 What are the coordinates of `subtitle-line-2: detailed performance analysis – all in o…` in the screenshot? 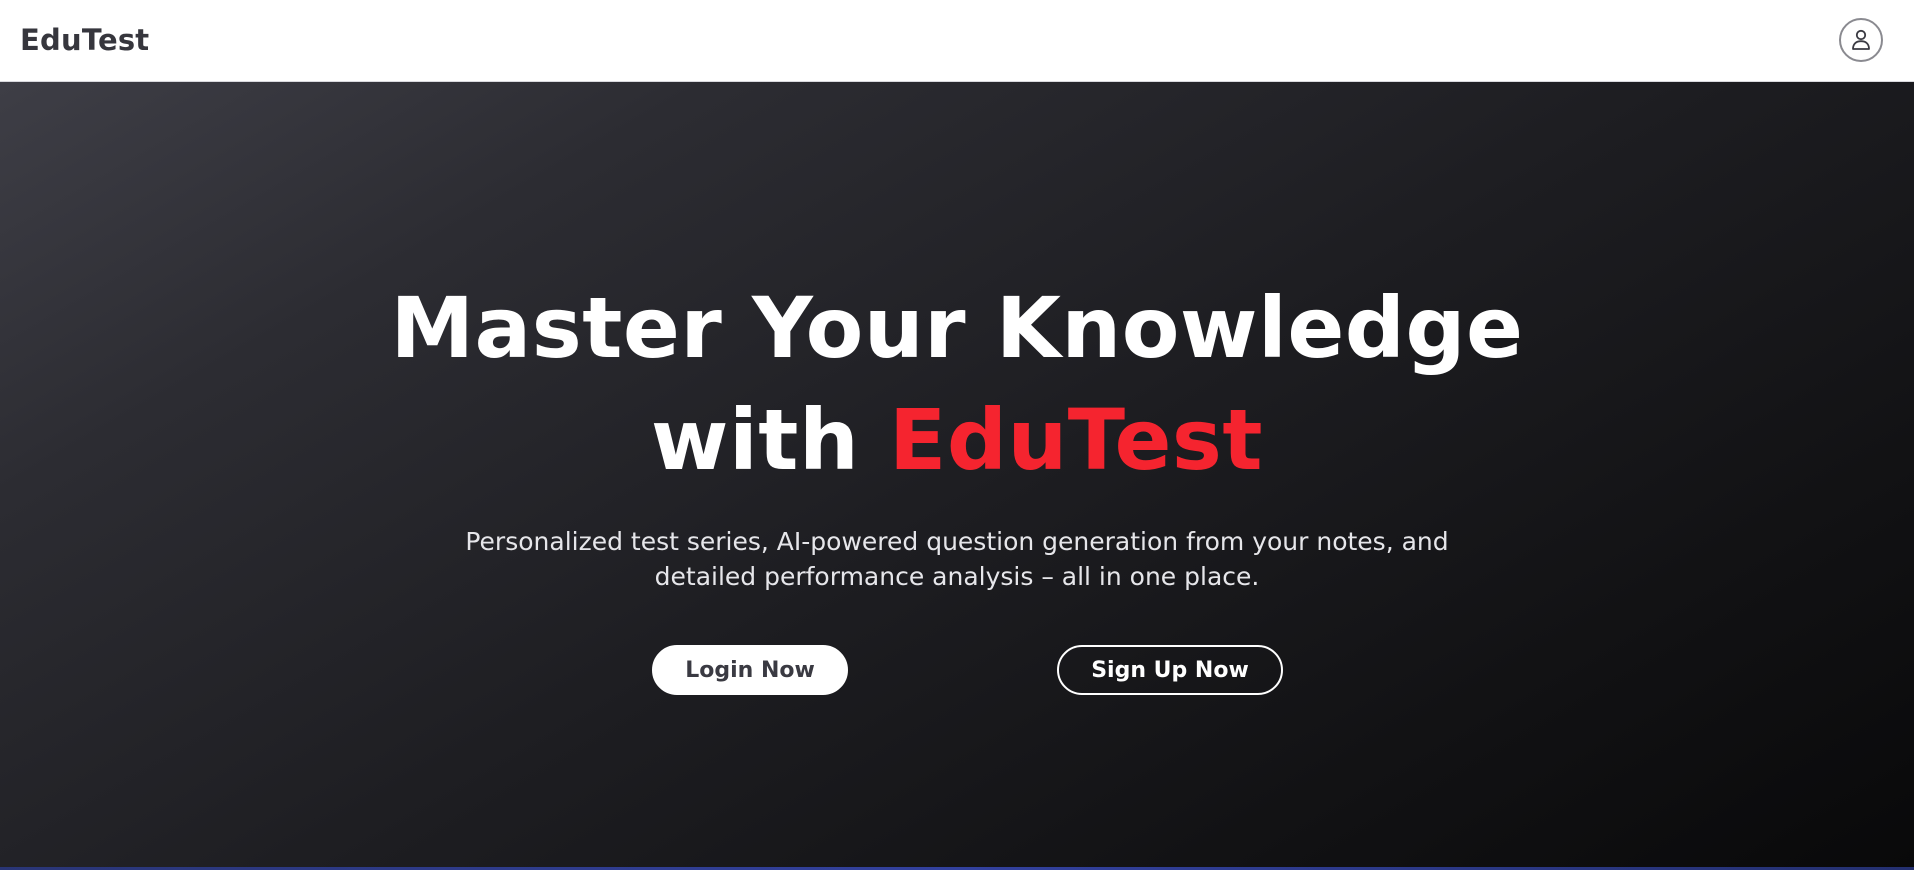 It's located at (957, 576).